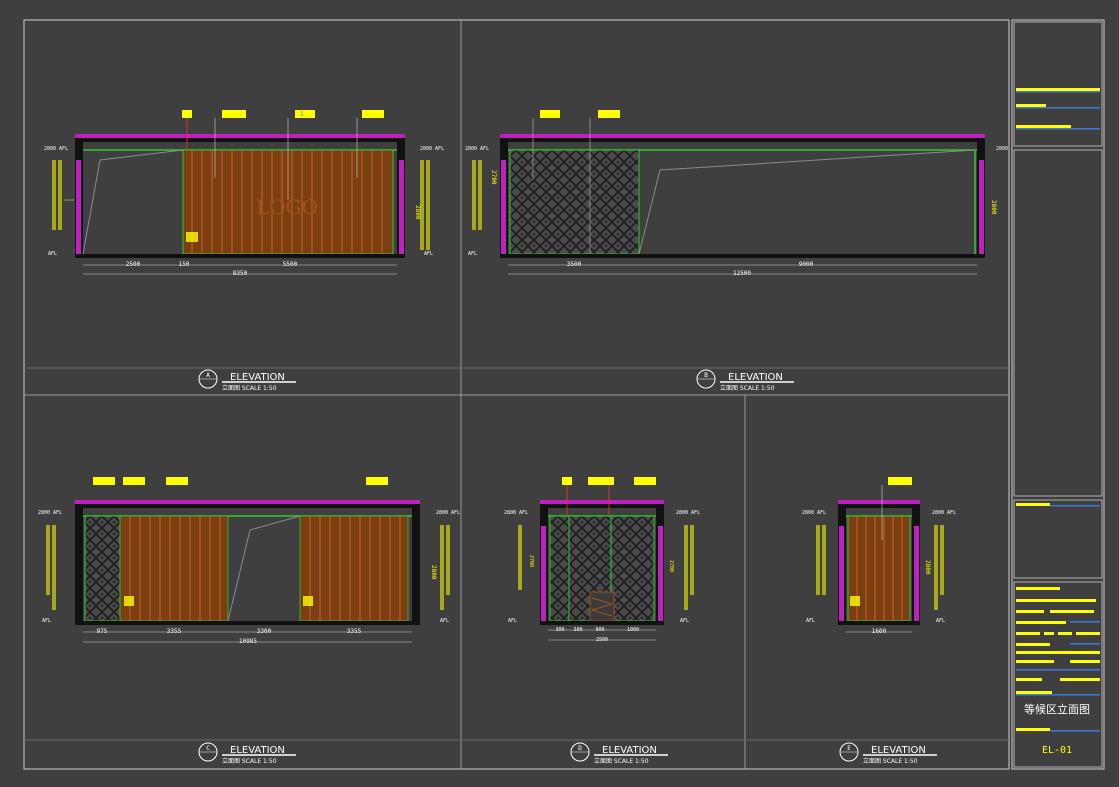 This screenshot has height=787, width=1119. I want to click on section-marker: B, so click(706, 375).